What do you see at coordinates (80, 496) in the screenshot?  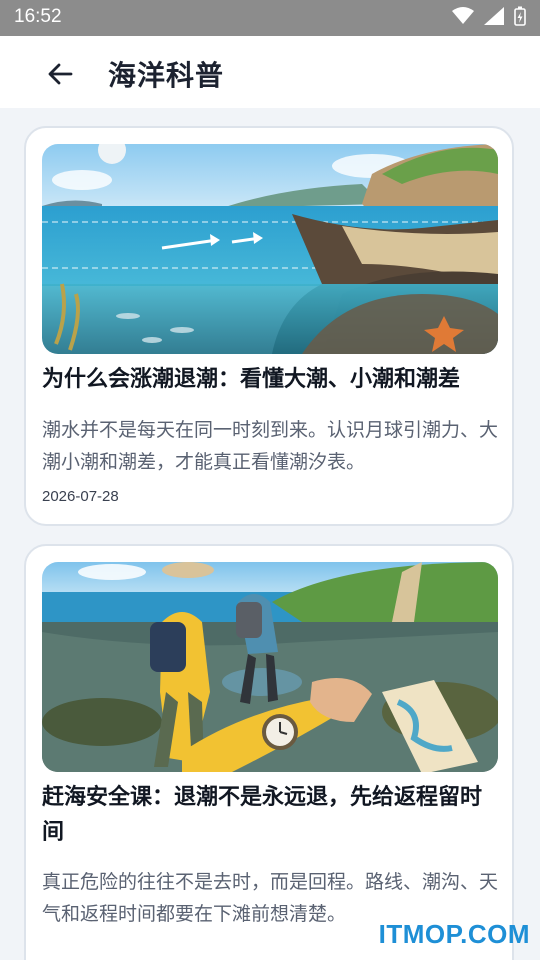 I see `article-date: 2026-07-28` at bounding box center [80, 496].